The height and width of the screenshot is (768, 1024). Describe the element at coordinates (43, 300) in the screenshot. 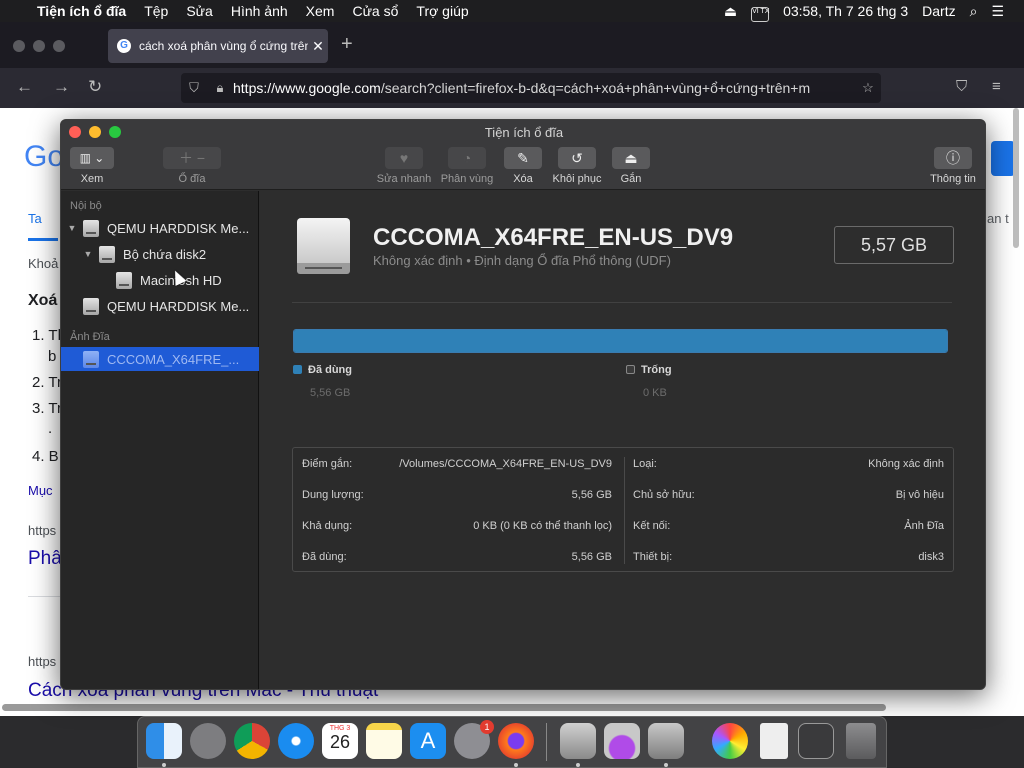

I see `snippet-heading-fragment: Xoá` at that location.